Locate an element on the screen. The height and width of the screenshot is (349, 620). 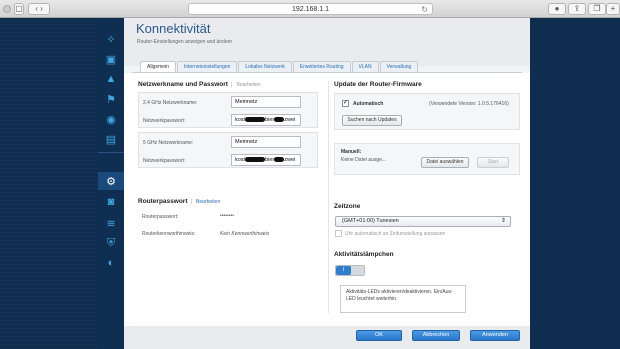
tab-lokales-netzwerk: Lokales Netzwerk is located at coordinates (265, 66).